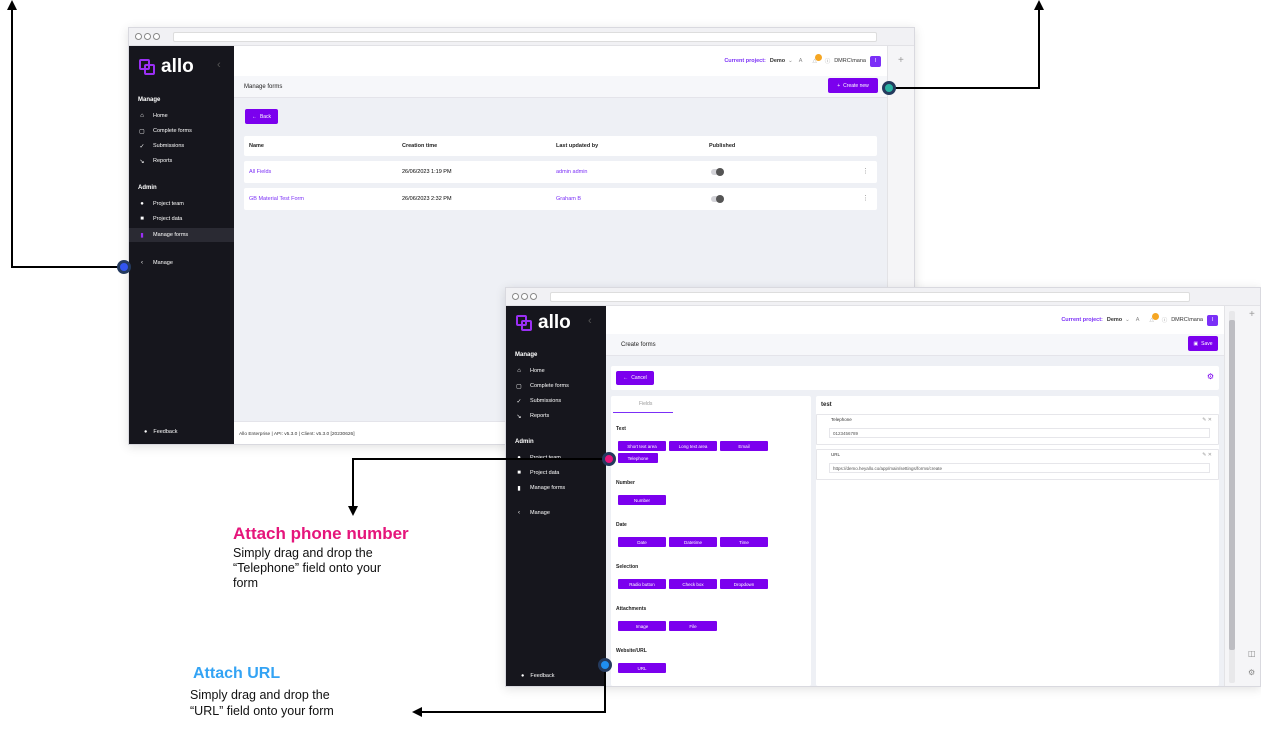 The image size is (1261, 729). What do you see at coordinates (693, 626) in the screenshot?
I see `field-chip-file: File` at bounding box center [693, 626].